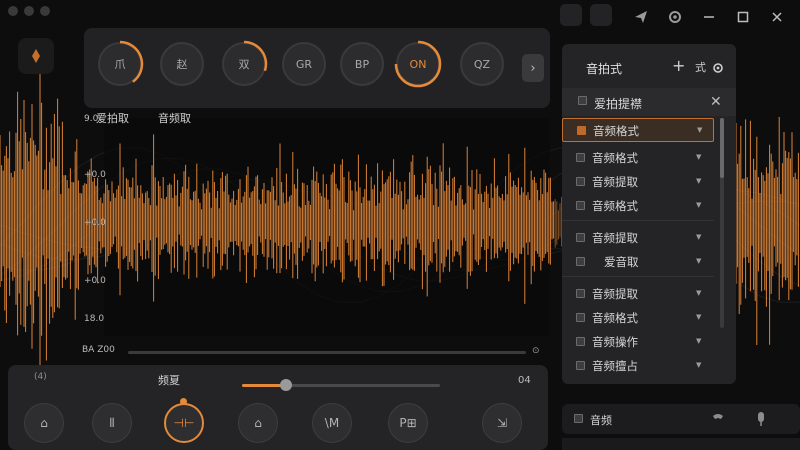  Describe the element at coordinates (95, 281) in the screenshot. I see `axis-label: +0.0` at that location.